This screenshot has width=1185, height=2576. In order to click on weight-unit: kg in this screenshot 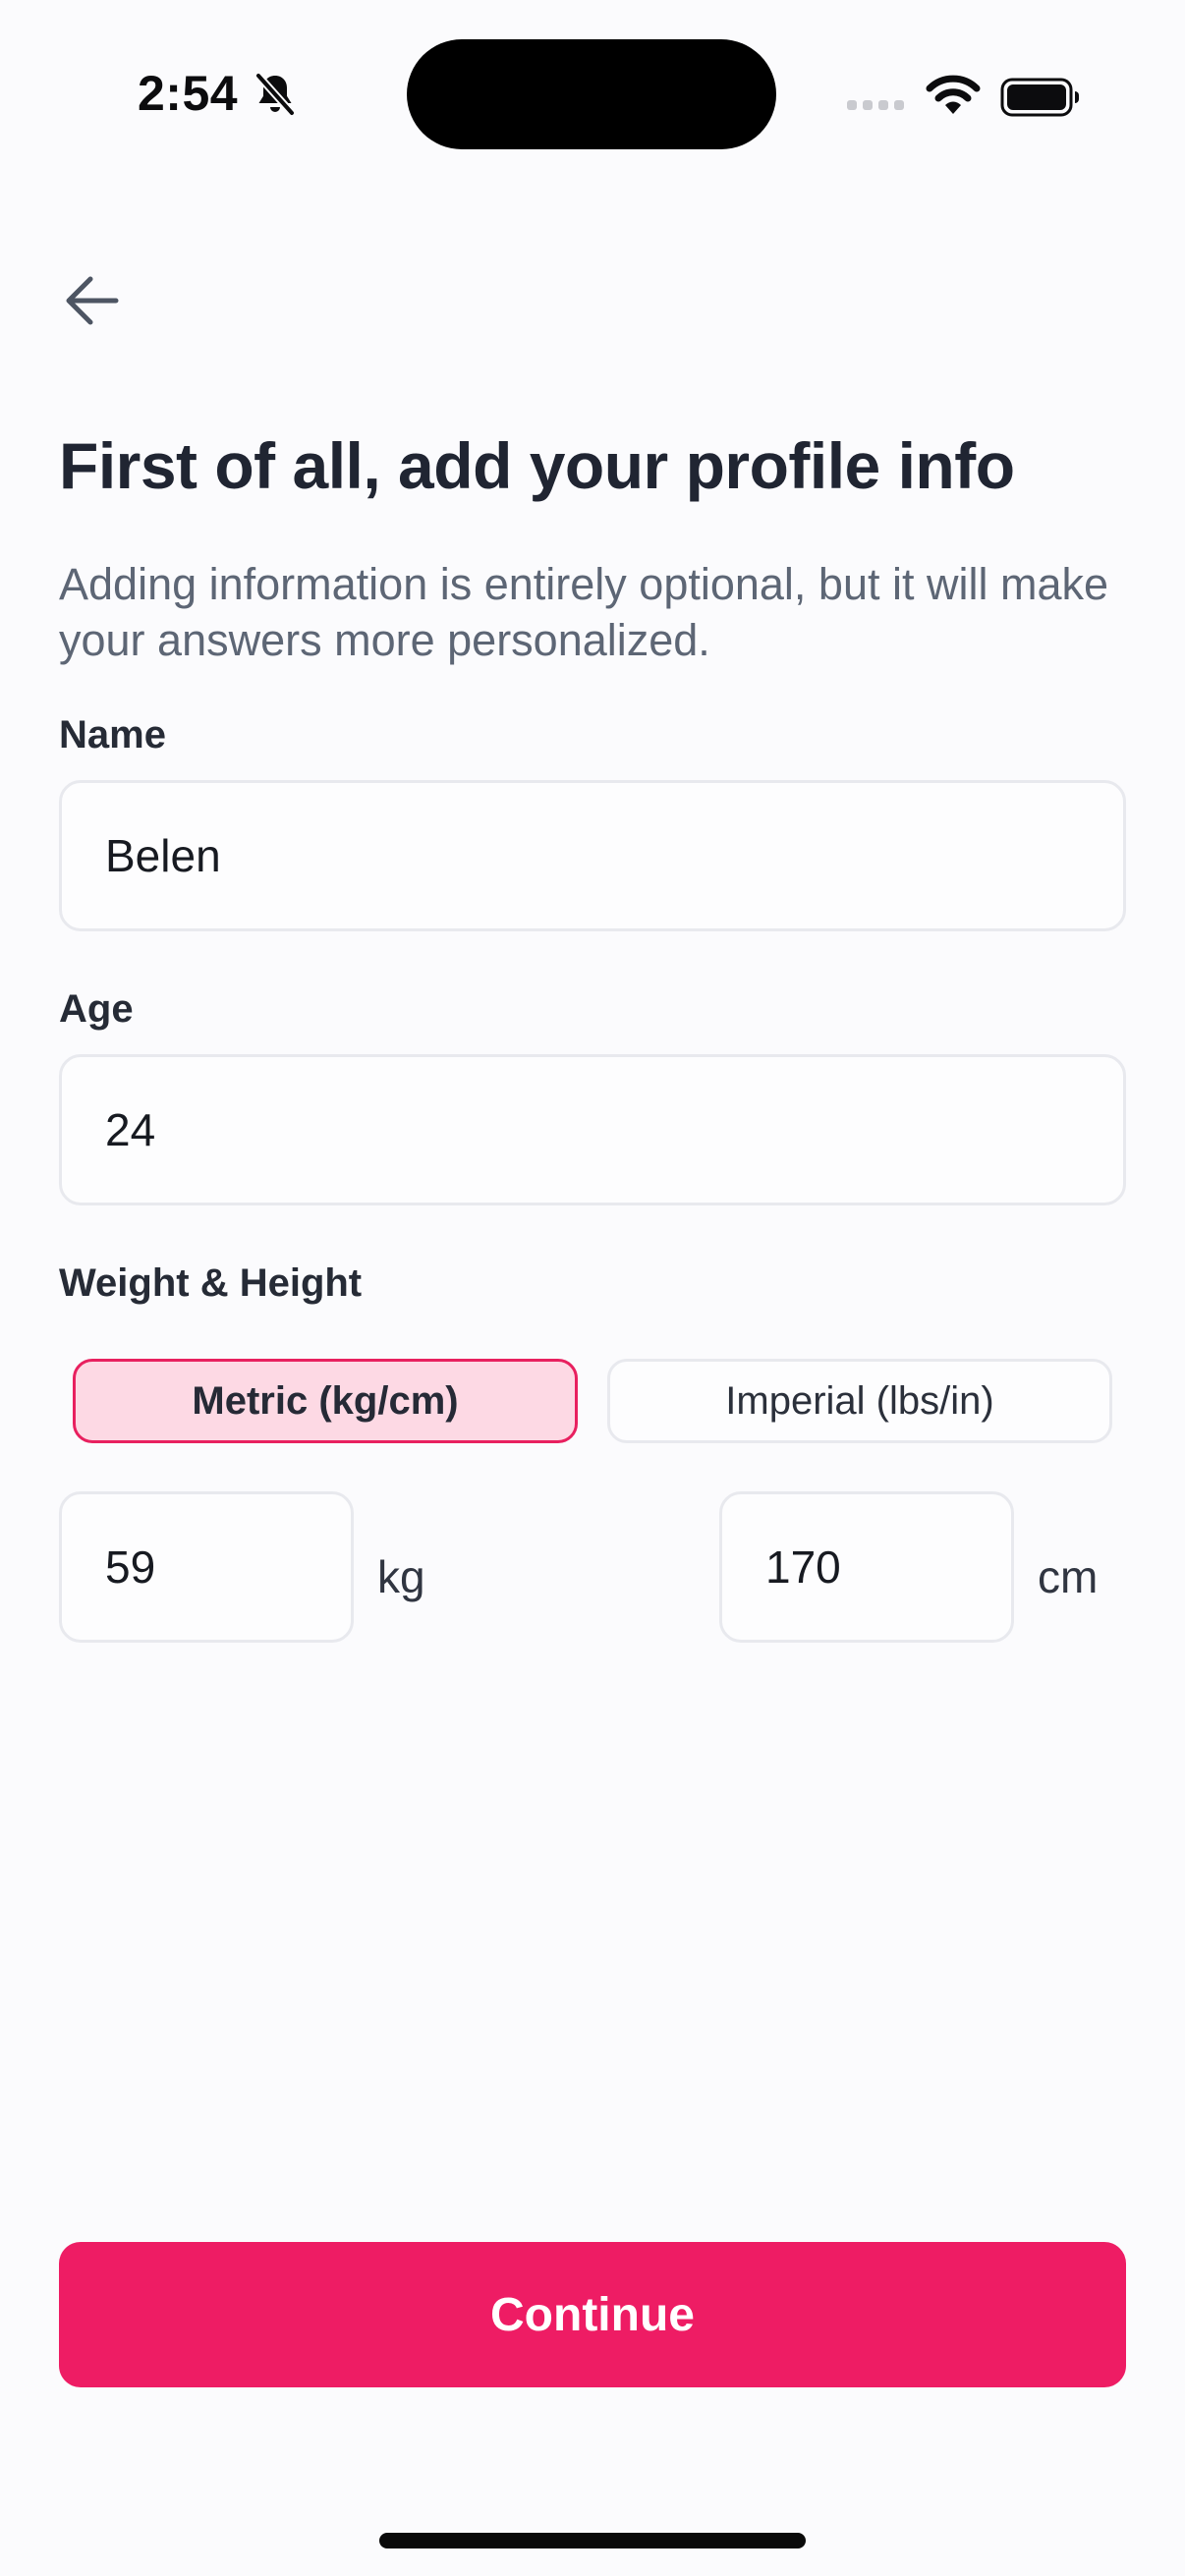, I will do `click(401, 1576)`.